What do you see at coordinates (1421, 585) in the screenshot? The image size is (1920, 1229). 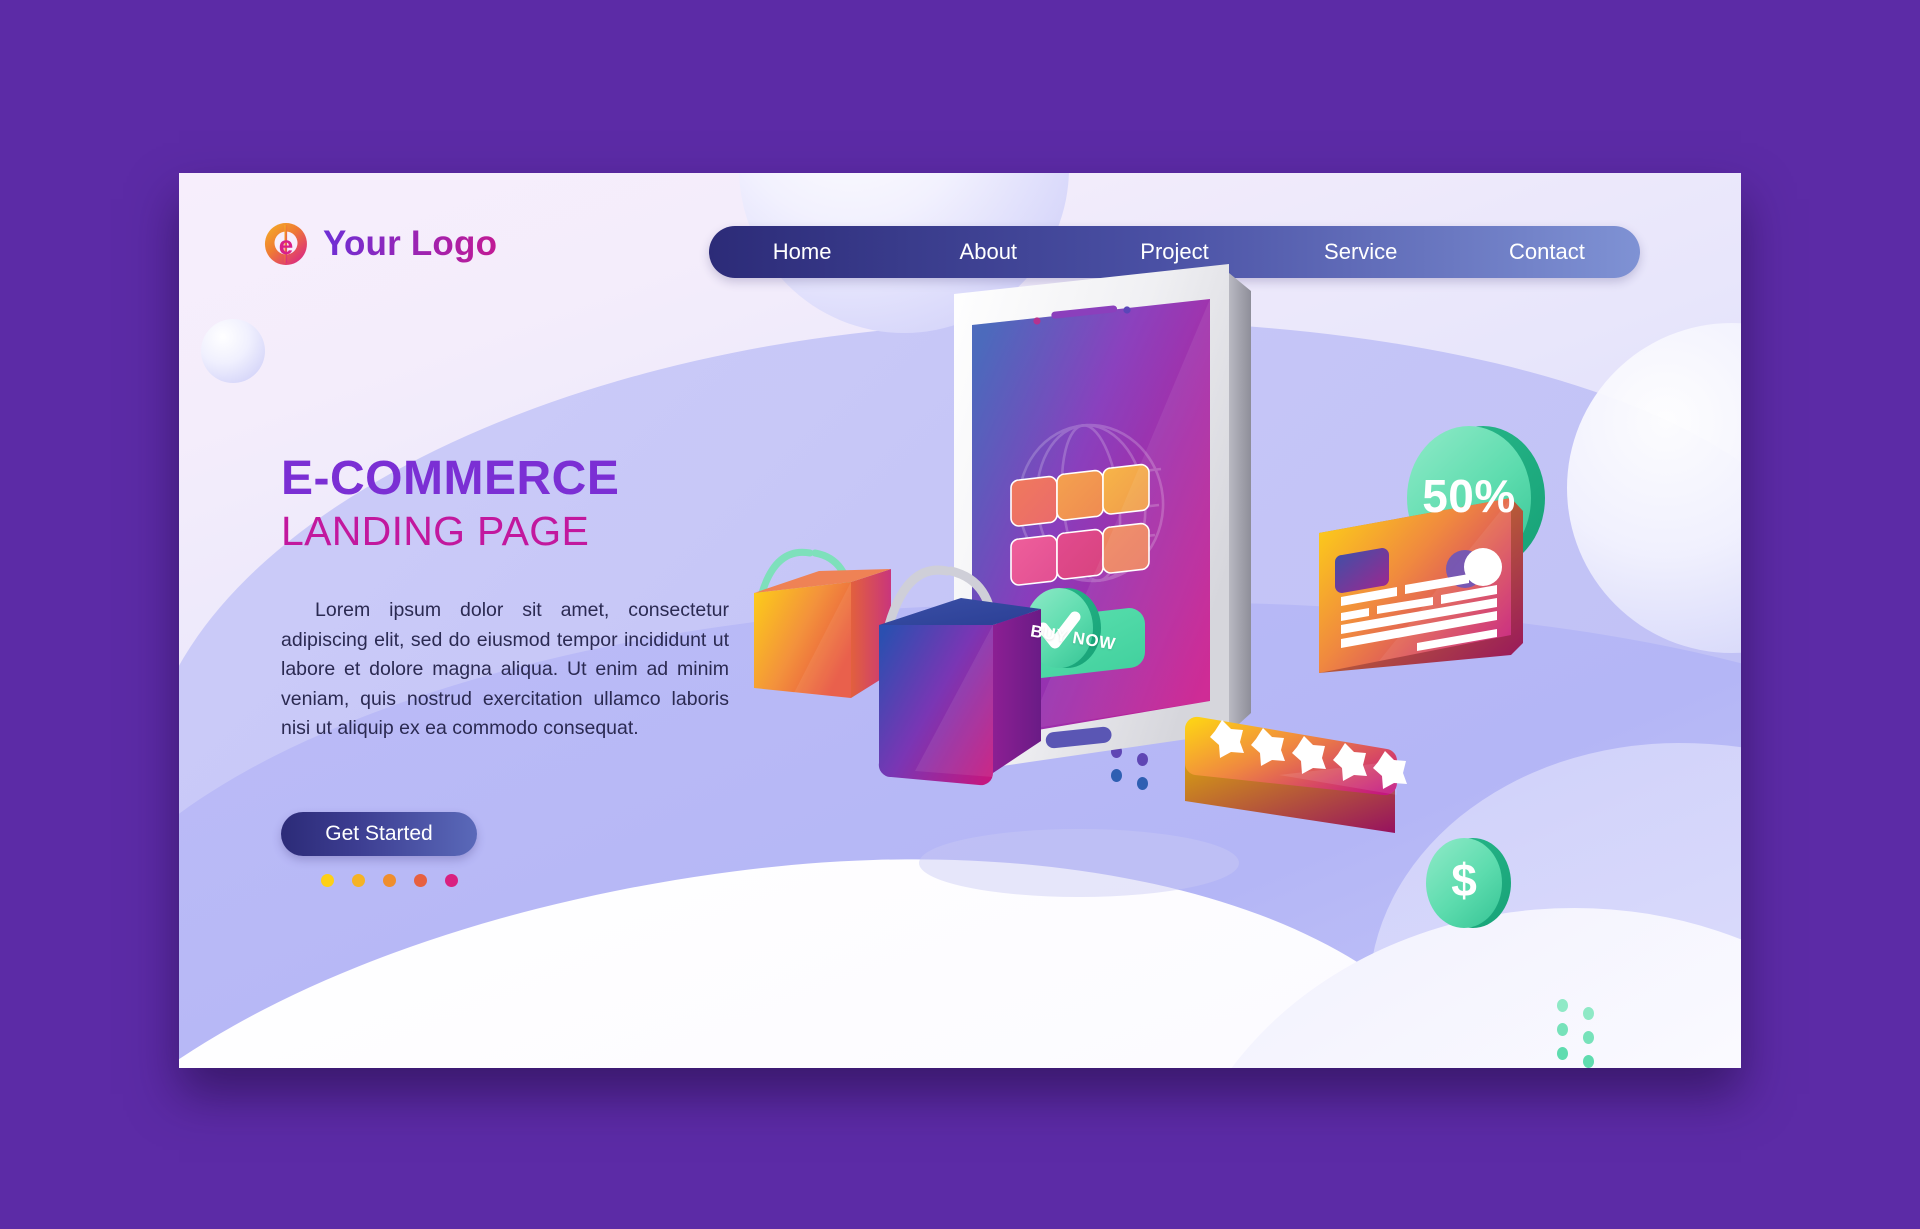 I see `credit-card` at bounding box center [1421, 585].